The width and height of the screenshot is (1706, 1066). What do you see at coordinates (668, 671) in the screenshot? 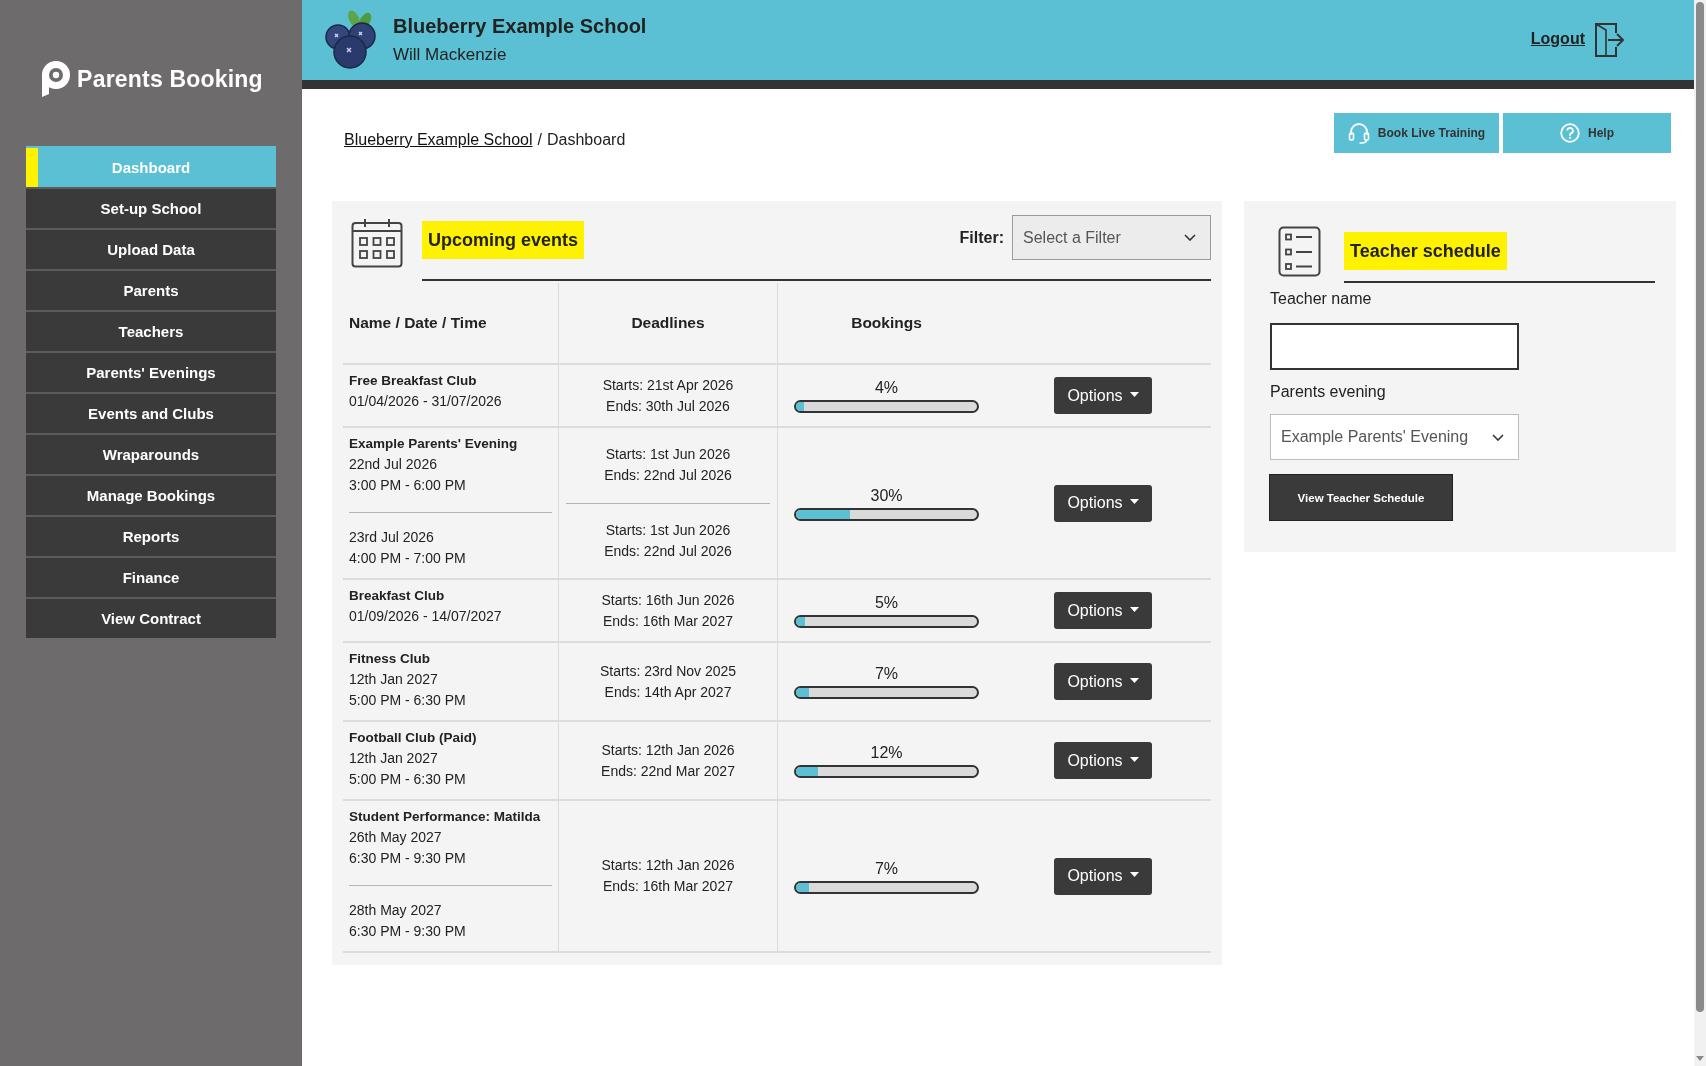
I see `deadline-line: Starts: 23rd Nov 2025` at bounding box center [668, 671].